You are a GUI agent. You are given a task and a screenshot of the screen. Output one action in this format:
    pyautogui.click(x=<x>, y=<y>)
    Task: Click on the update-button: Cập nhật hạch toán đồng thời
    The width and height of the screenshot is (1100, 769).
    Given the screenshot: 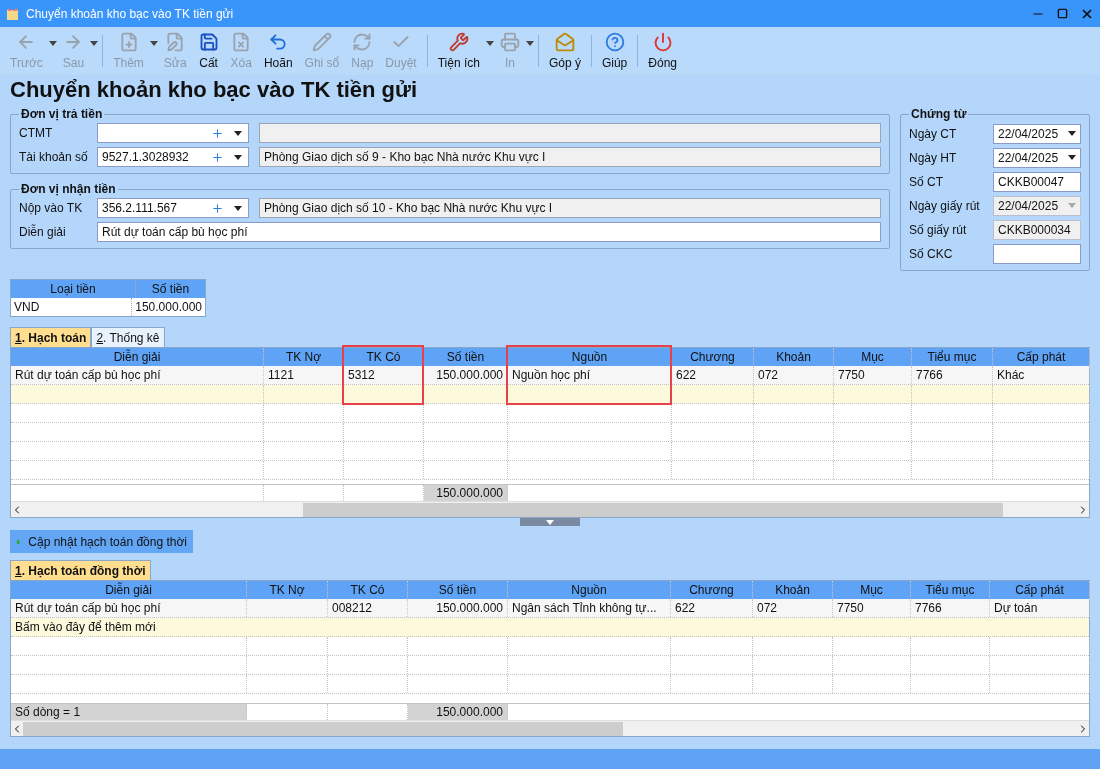 What is the action you would take?
    pyautogui.click(x=101, y=541)
    